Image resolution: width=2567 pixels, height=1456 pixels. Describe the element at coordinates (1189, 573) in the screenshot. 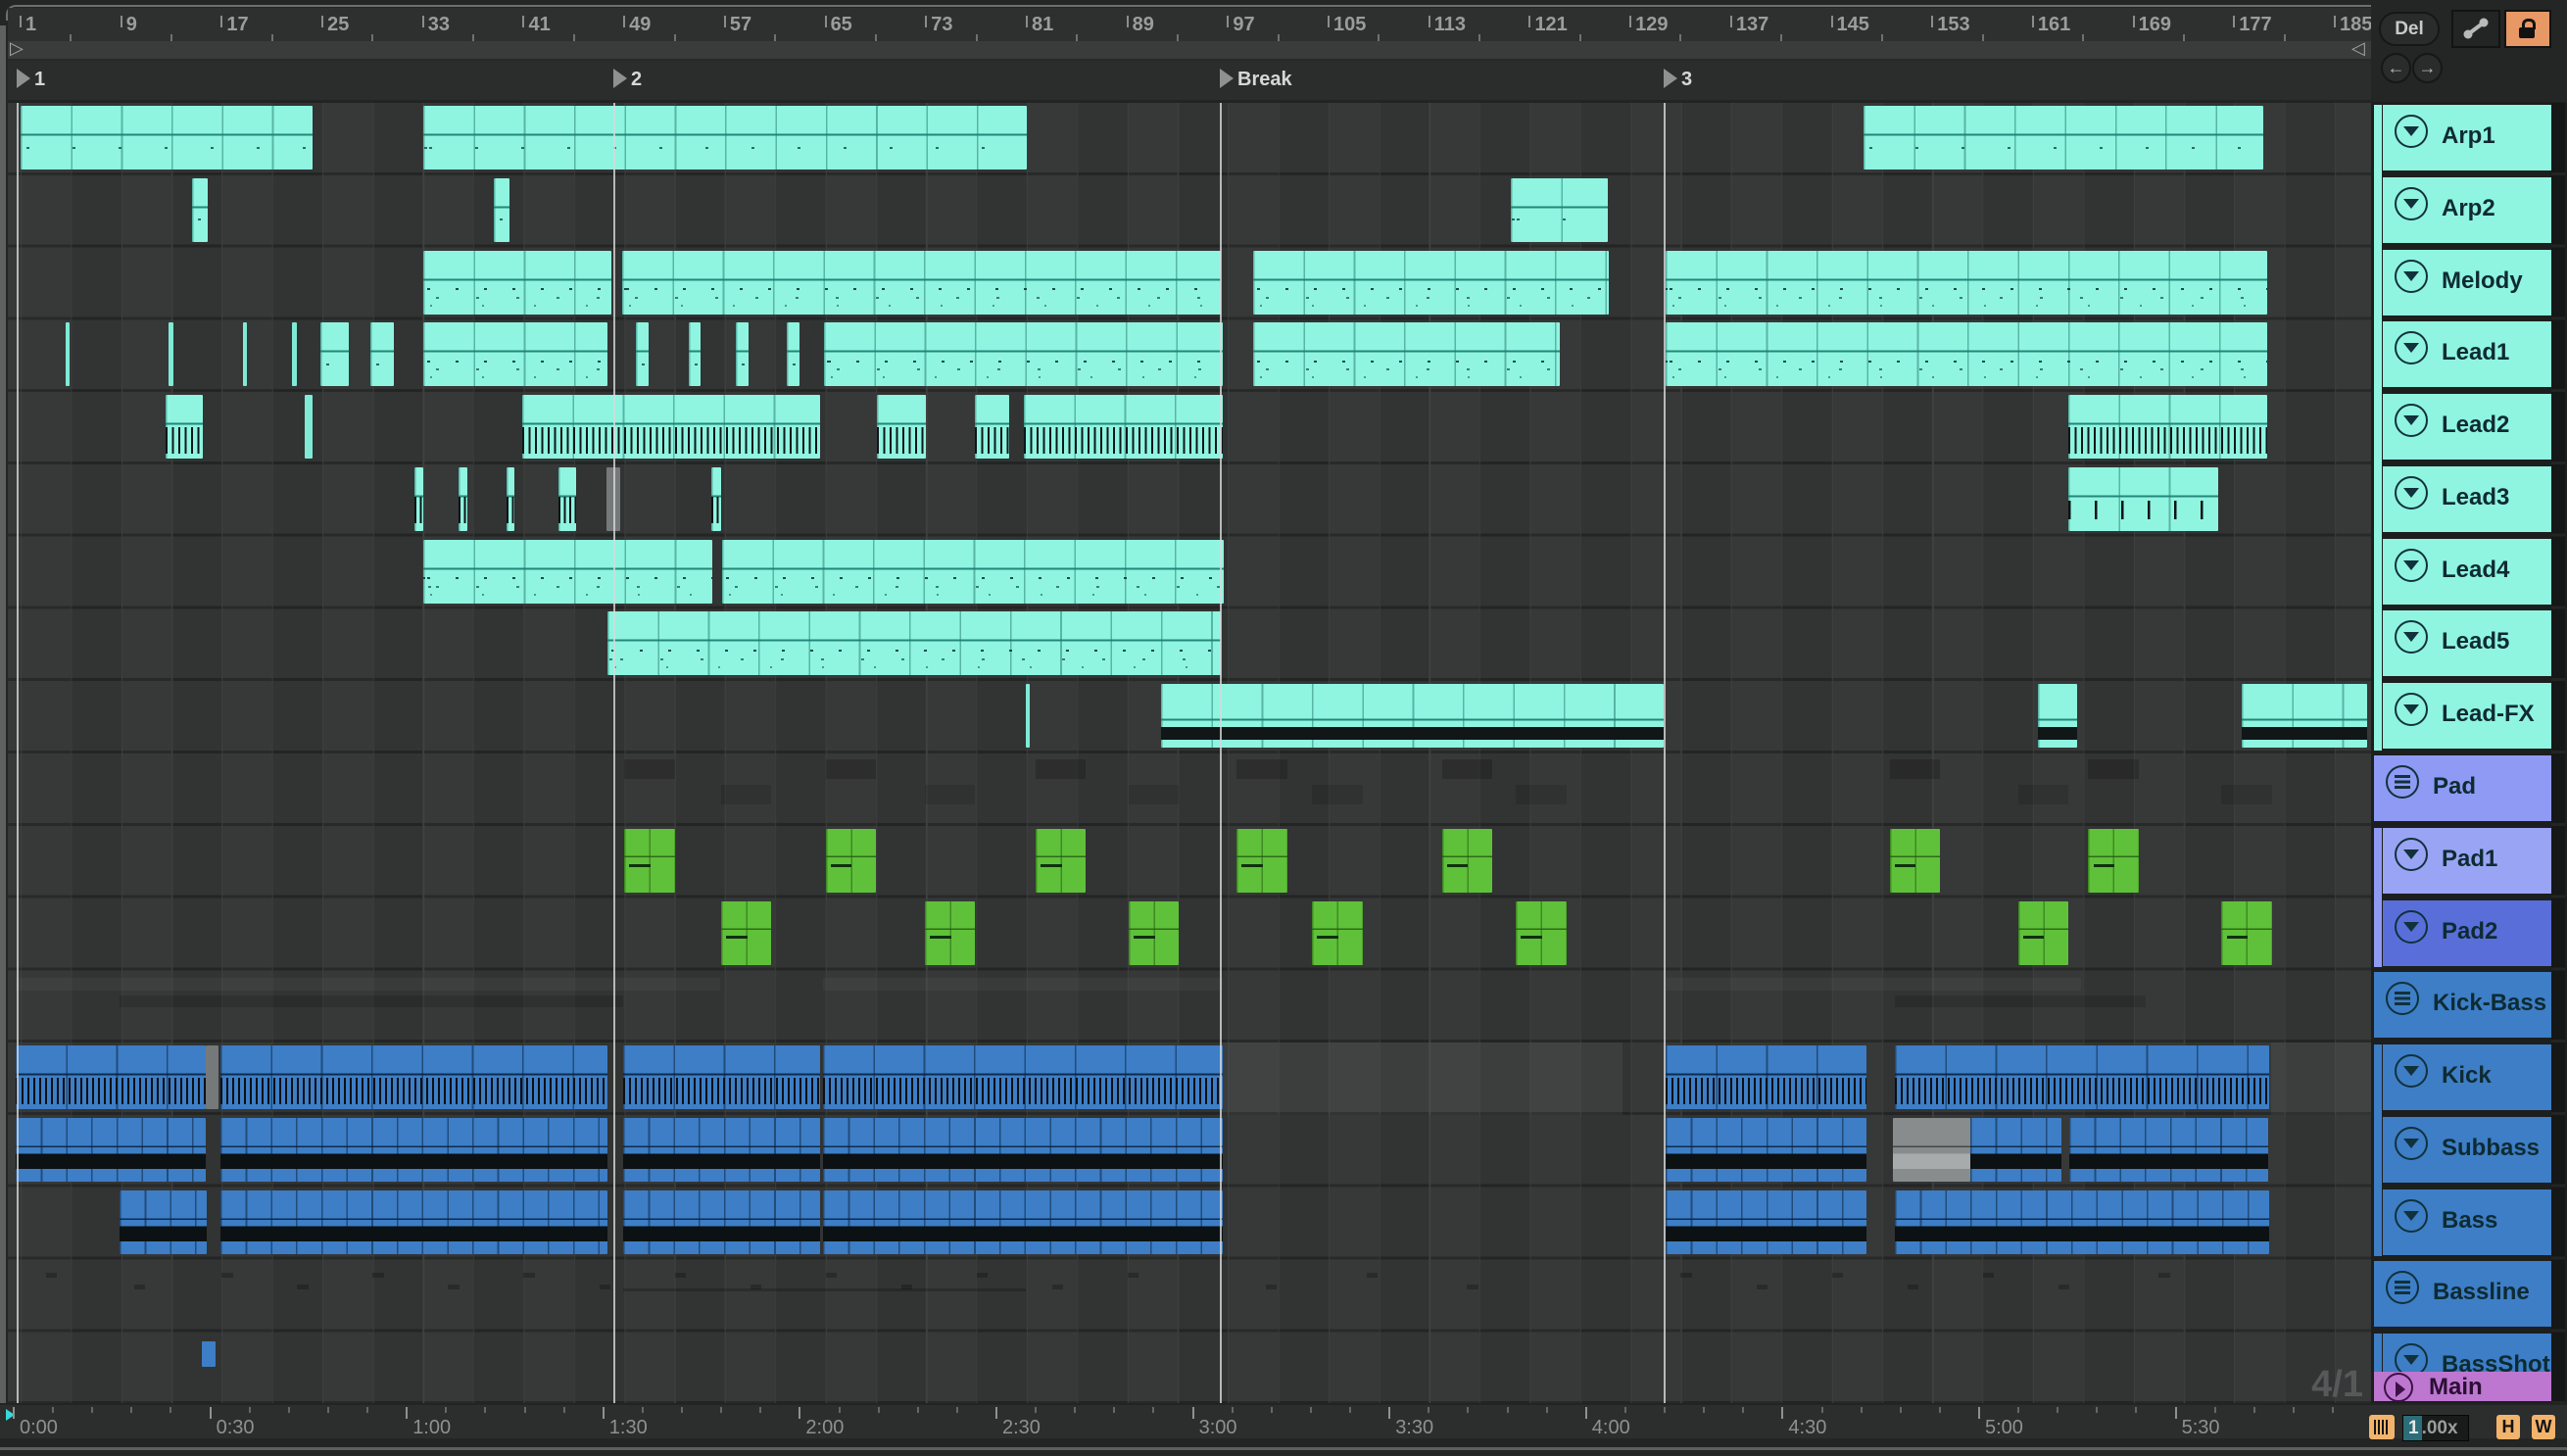

I see `track-lane-lead4` at that location.